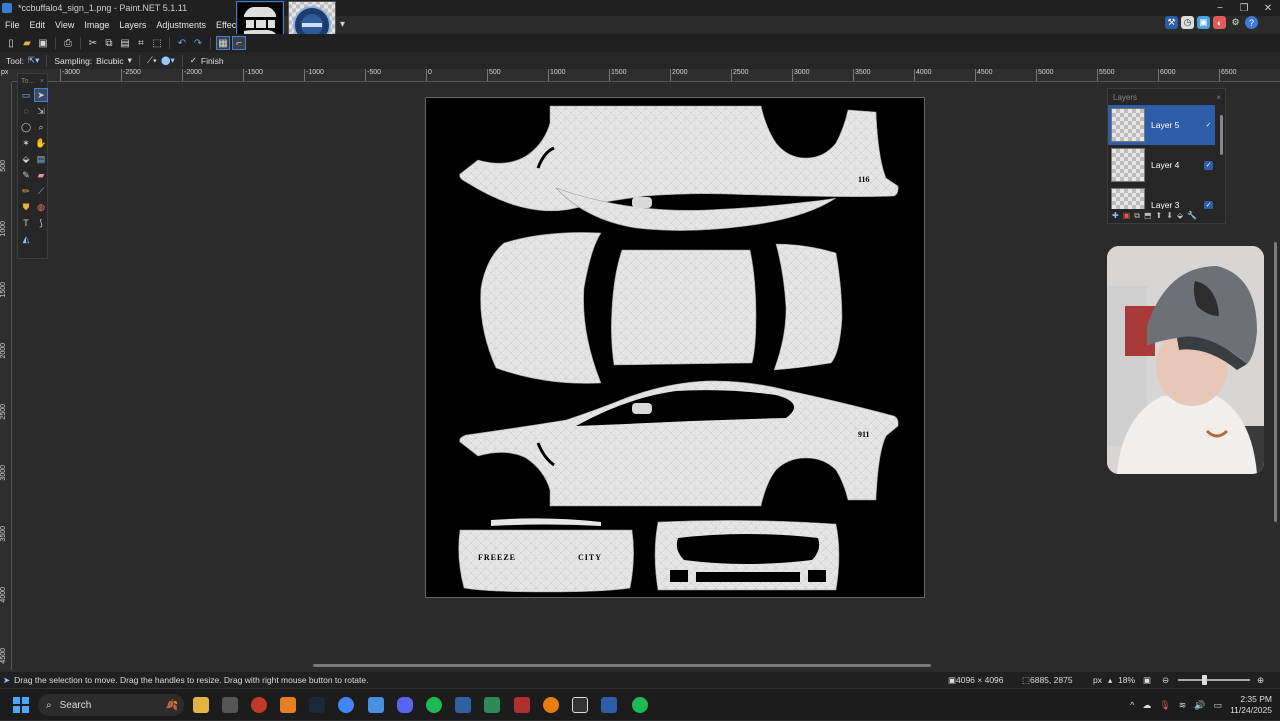 This screenshot has height=721, width=1280. What do you see at coordinates (1183, 705) in the screenshot?
I see `wifi-icon: ≋` at bounding box center [1183, 705].